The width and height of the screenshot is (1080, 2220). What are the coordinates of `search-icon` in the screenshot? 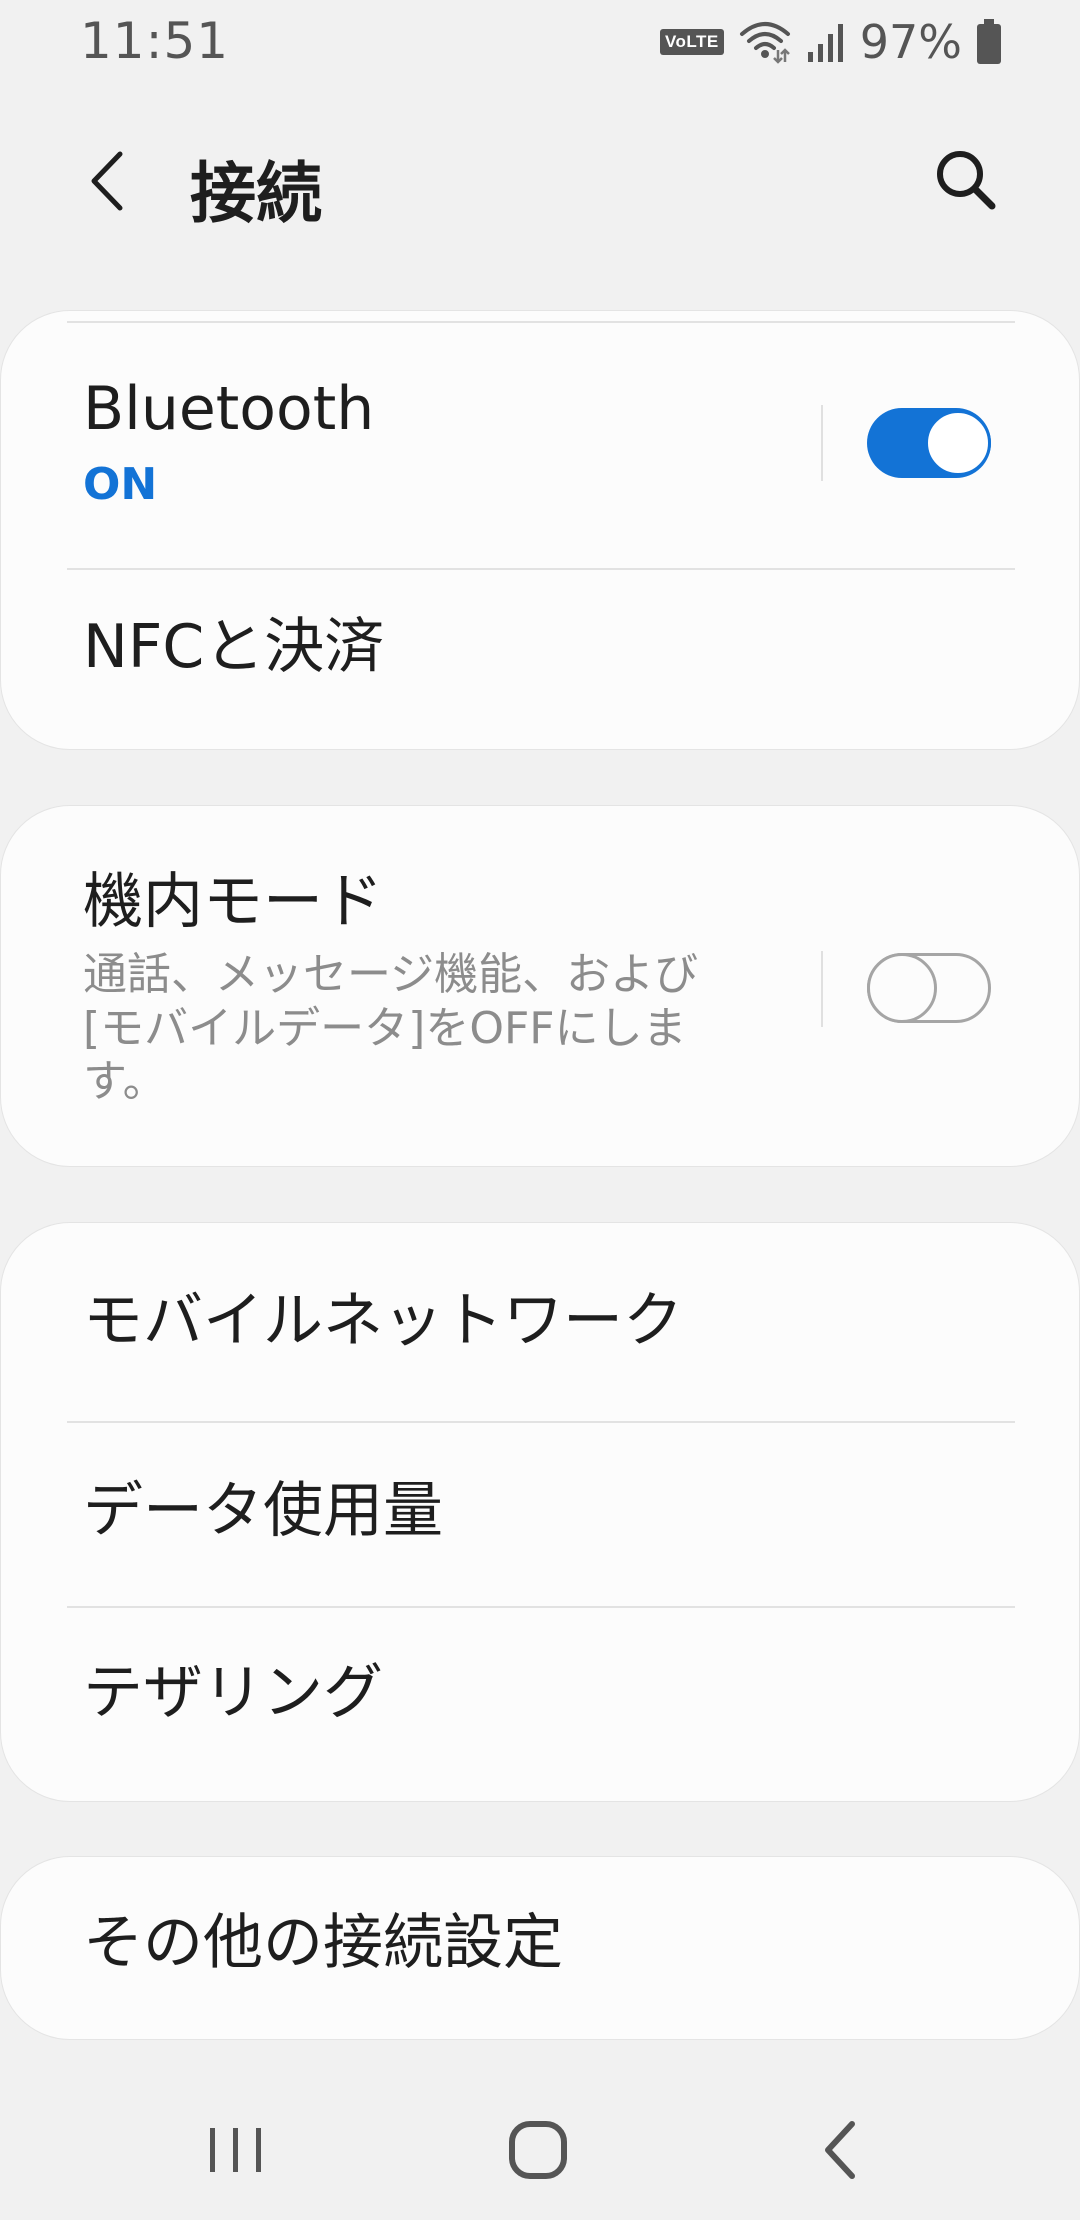 It's located at (966, 180).